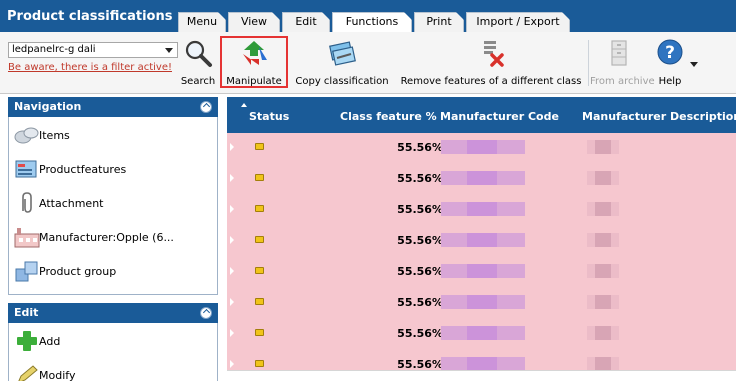 The height and width of the screenshot is (381, 736). What do you see at coordinates (113, 168) in the screenshot?
I see `nav-item-productfeatures: Productfeatures` at bounding box center [113, 168].